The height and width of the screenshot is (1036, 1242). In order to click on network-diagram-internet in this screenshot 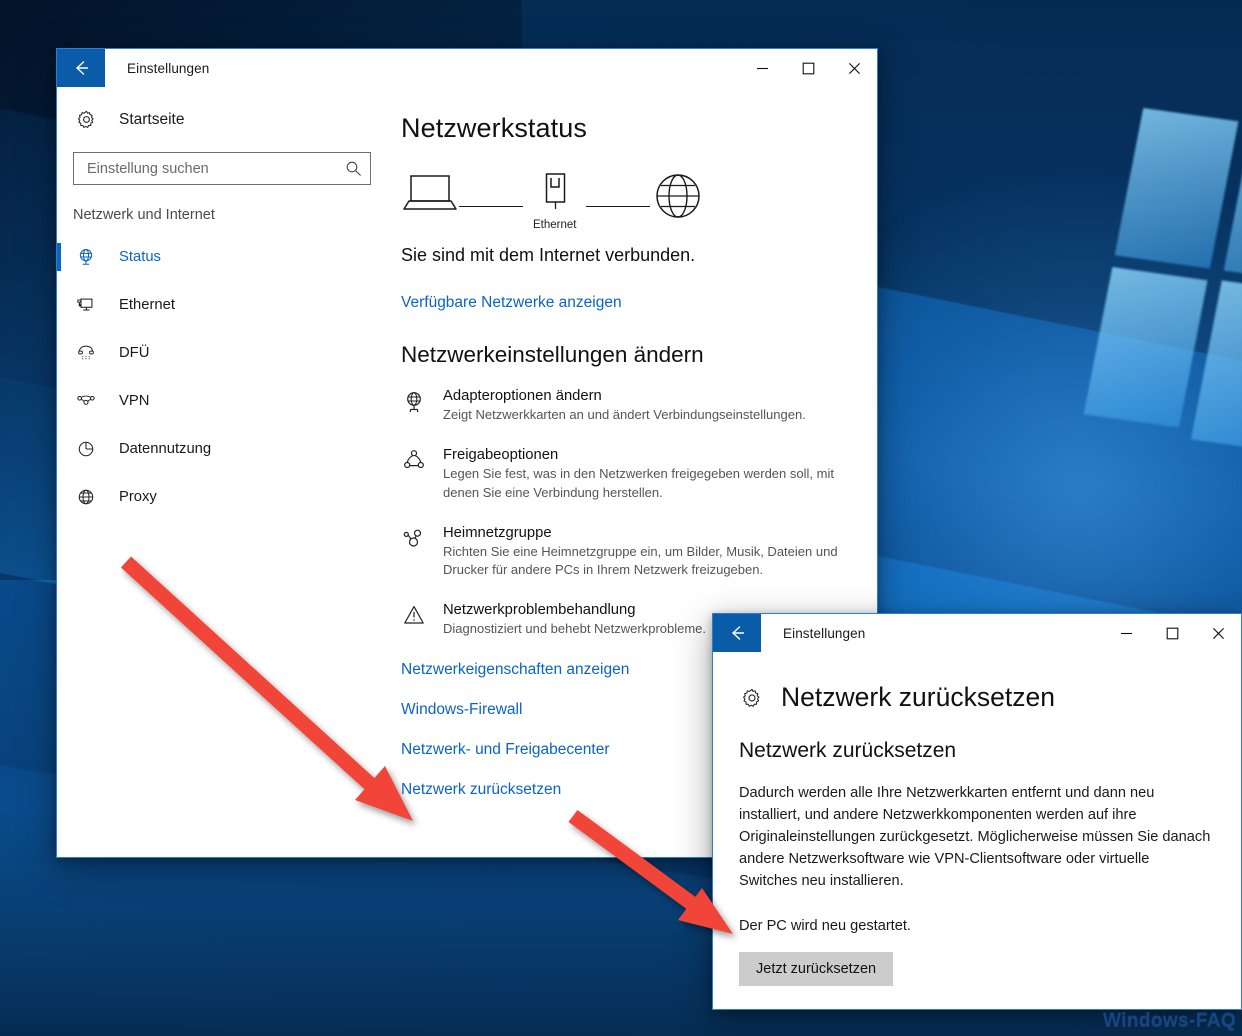, I will do `click(678, 198)`.